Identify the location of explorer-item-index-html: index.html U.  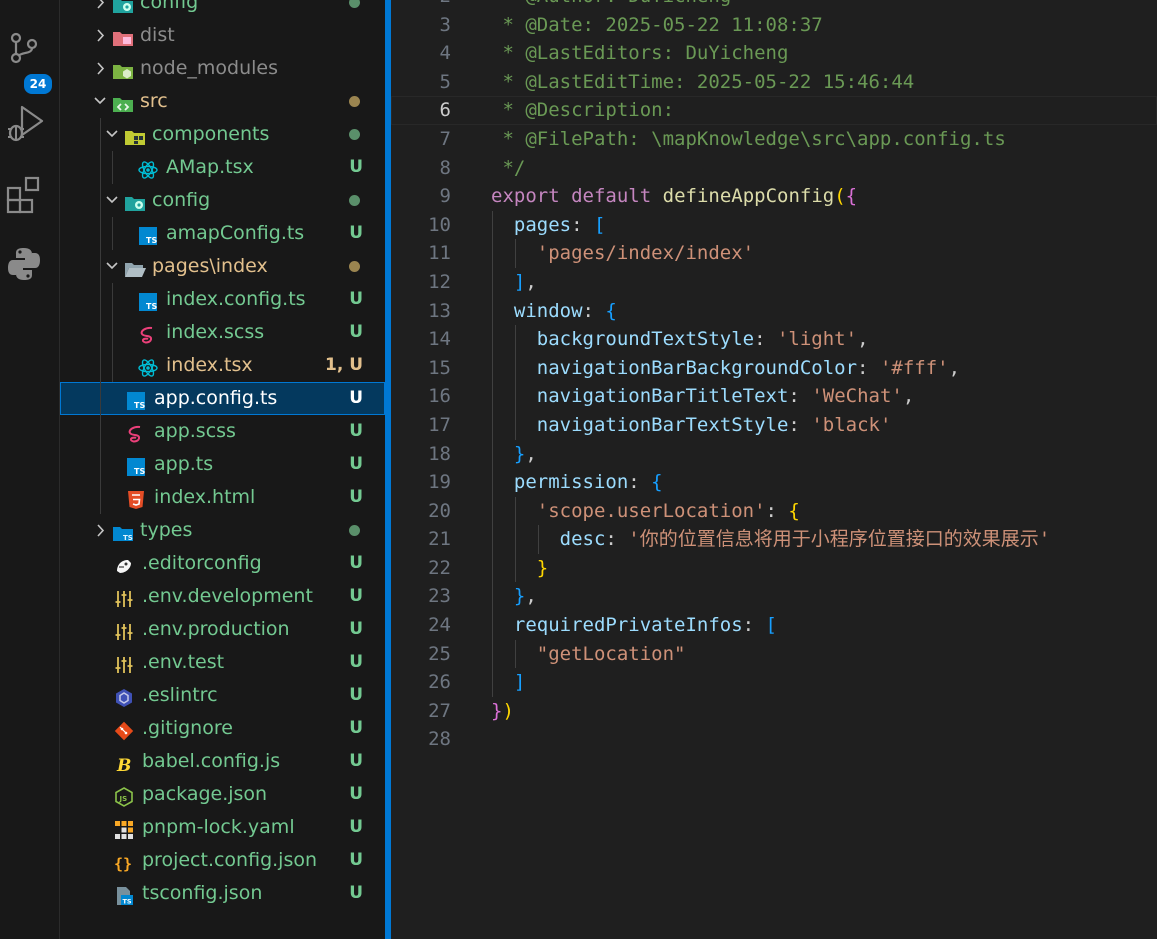
(222, 497).